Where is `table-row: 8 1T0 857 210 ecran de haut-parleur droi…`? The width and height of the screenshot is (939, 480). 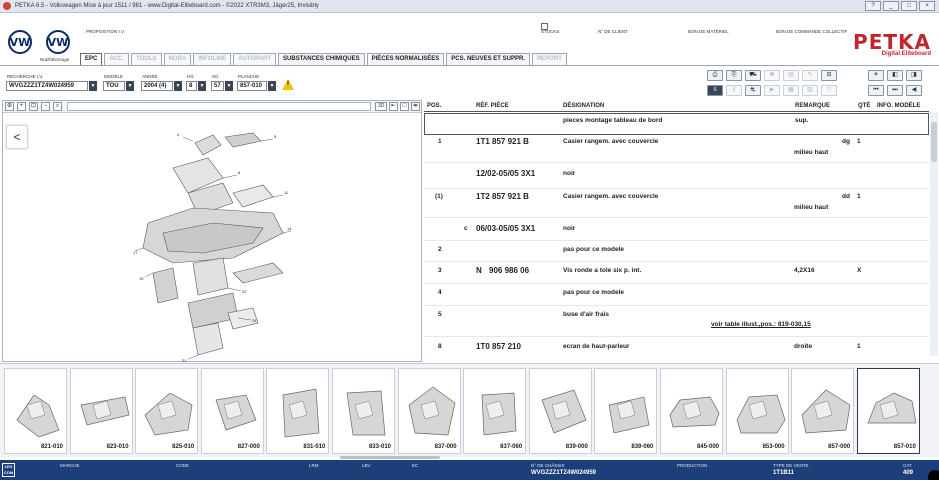 table-row: 8 1T0 857 210 ecran de haut-parleur droi… is located at coordinates (676, 348).